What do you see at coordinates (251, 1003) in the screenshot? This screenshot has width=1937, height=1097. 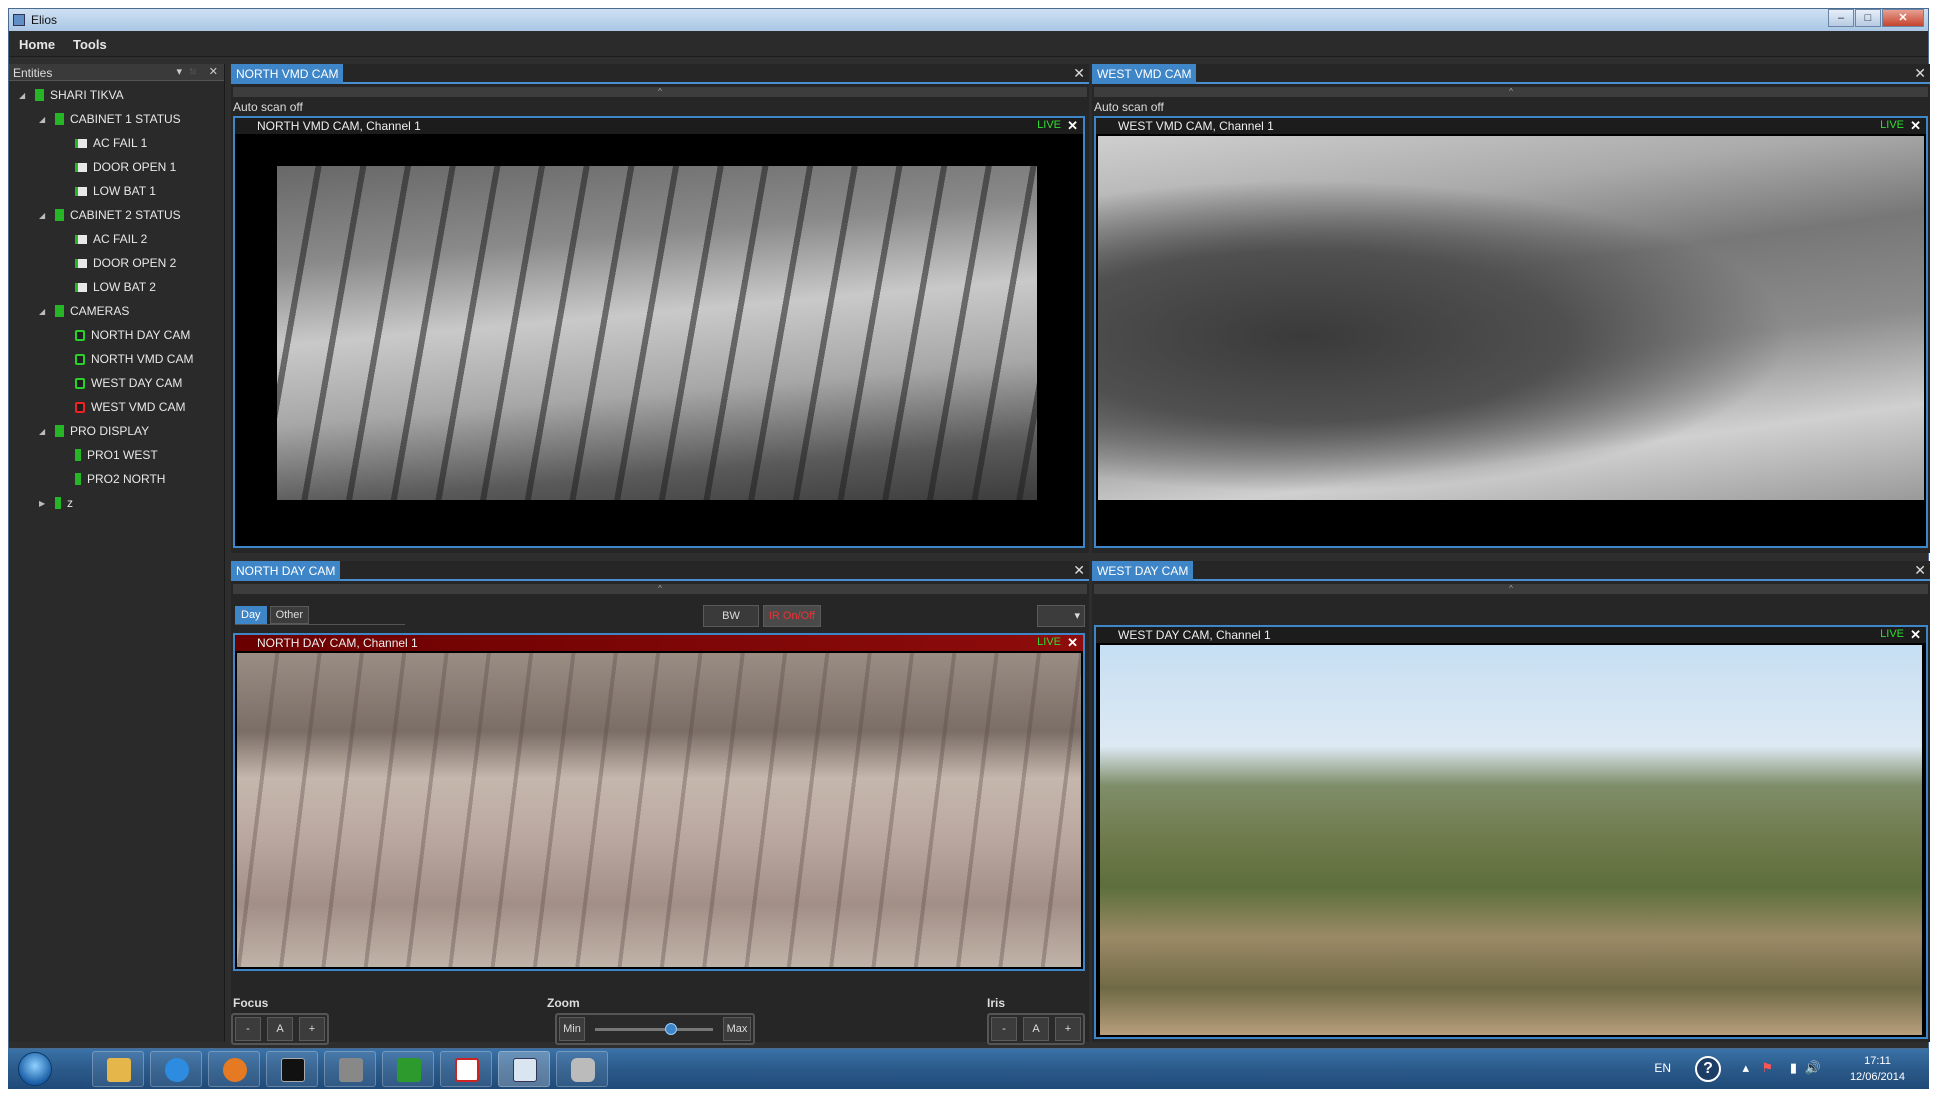 I see `focus-label: Focus` at bounding box center [251, 1003].